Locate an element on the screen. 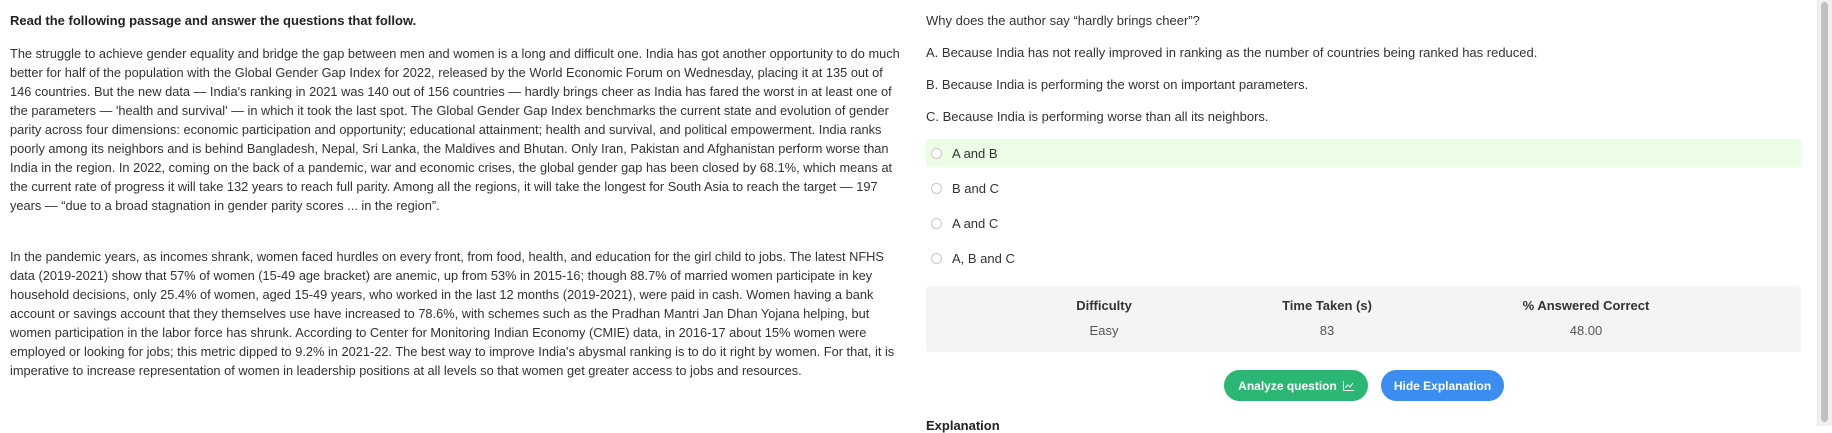 This screenshot has width=1832, height=433. option-label: A, B and C is located at coordinates (983, 258).